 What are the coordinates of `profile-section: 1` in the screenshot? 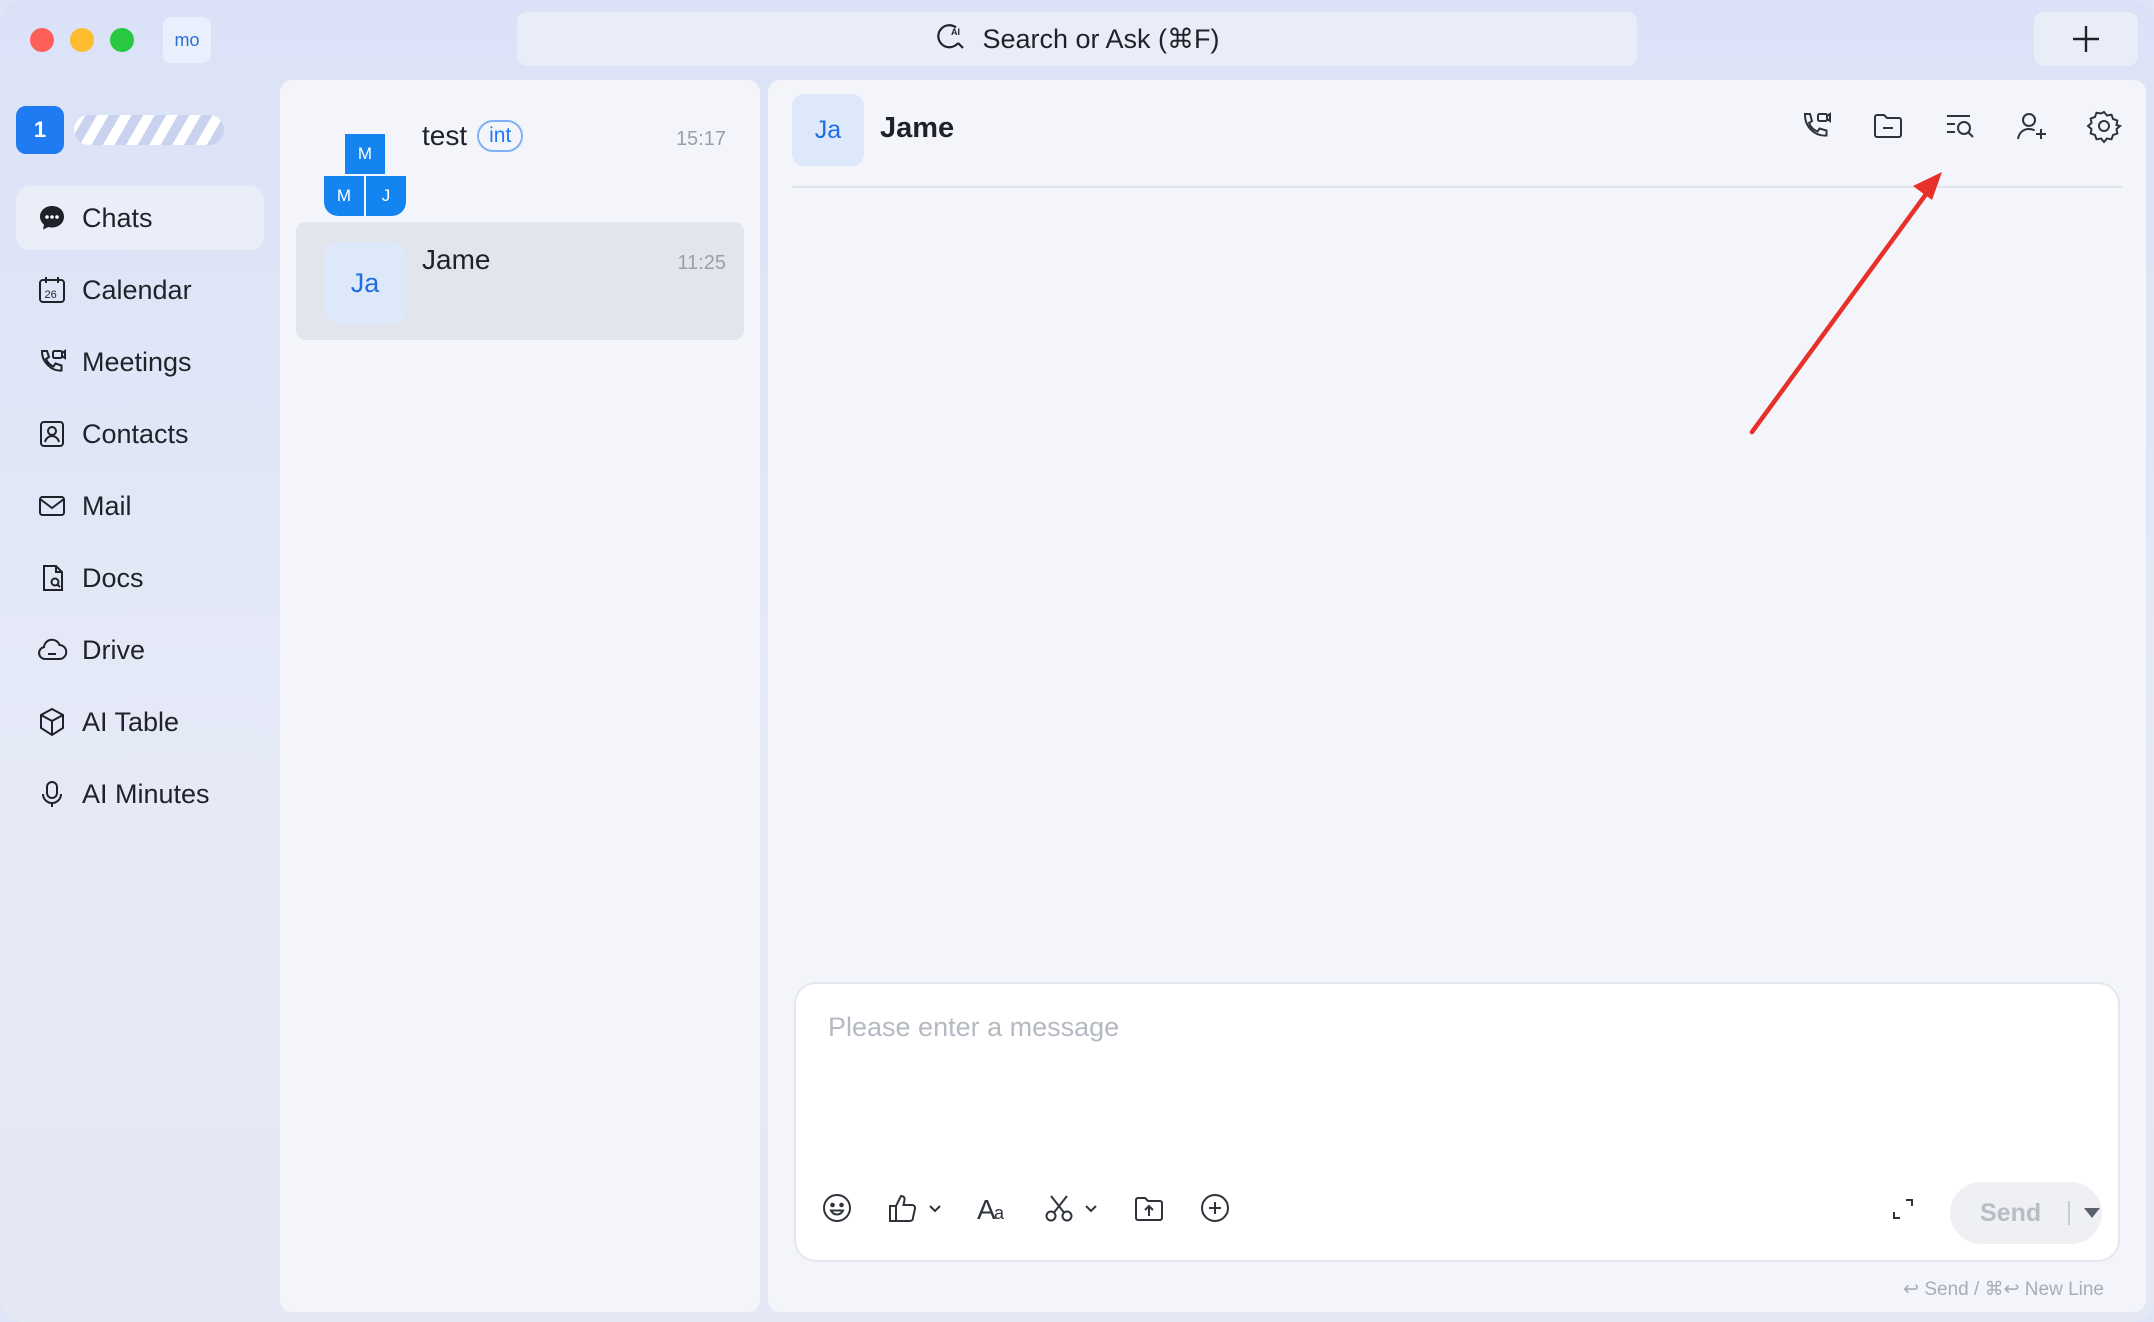 It's located at (120, 130).